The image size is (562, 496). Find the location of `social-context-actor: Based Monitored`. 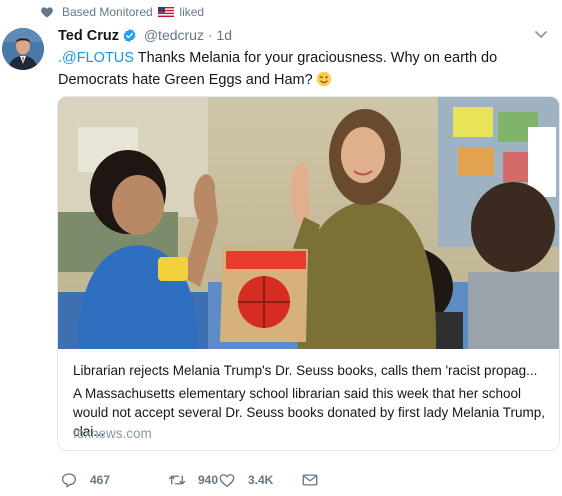

social-context-actor: Based Monitored is located at coordinates (107, 12).